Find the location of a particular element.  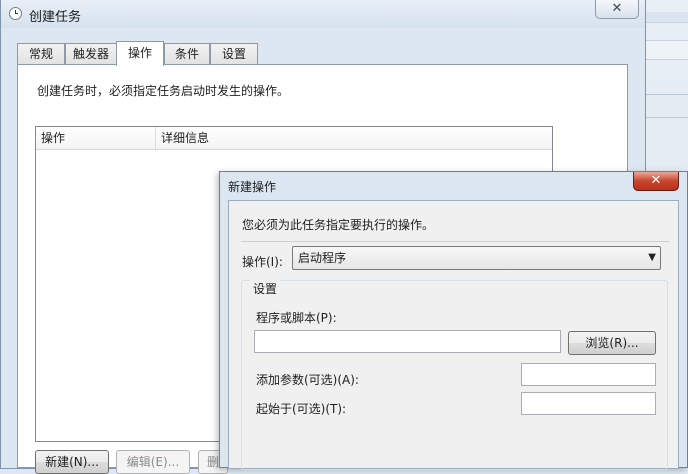

list-header: 操作 详细信息 is located at coordinates (294, 138).